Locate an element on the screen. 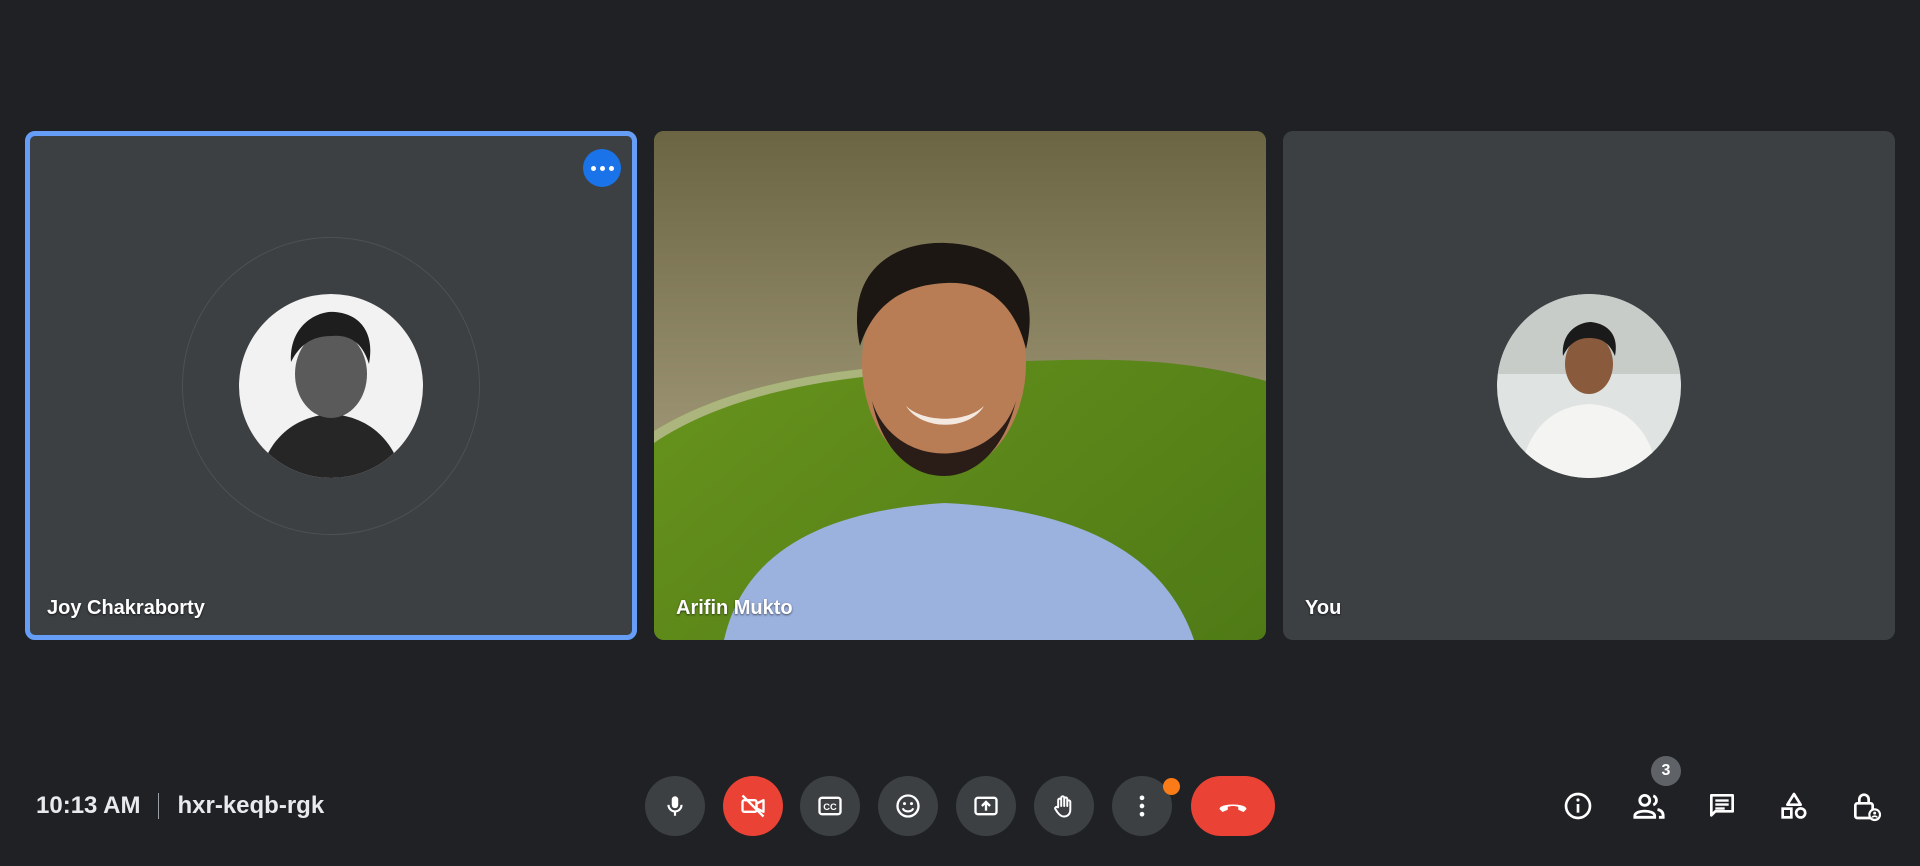 The image size is (1920, 866). call-end-icon is located at coordinates (1233, 808).